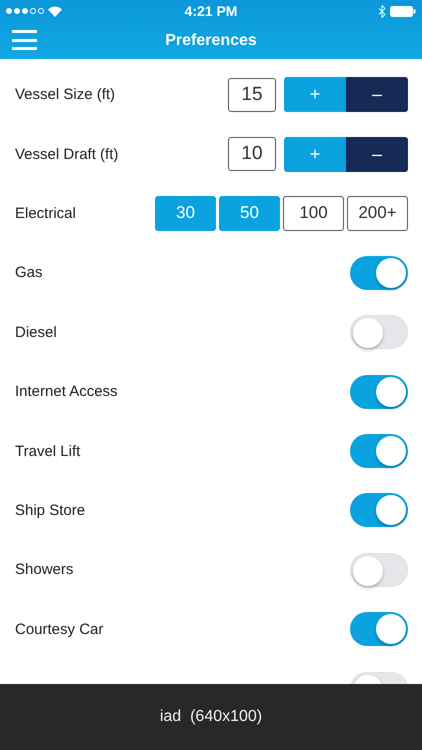 The width and height of the screenshot is (422, 750). Describe the element at coordinates (313, 213) in the screenshot. I see `amperage-option: 100` at that location.